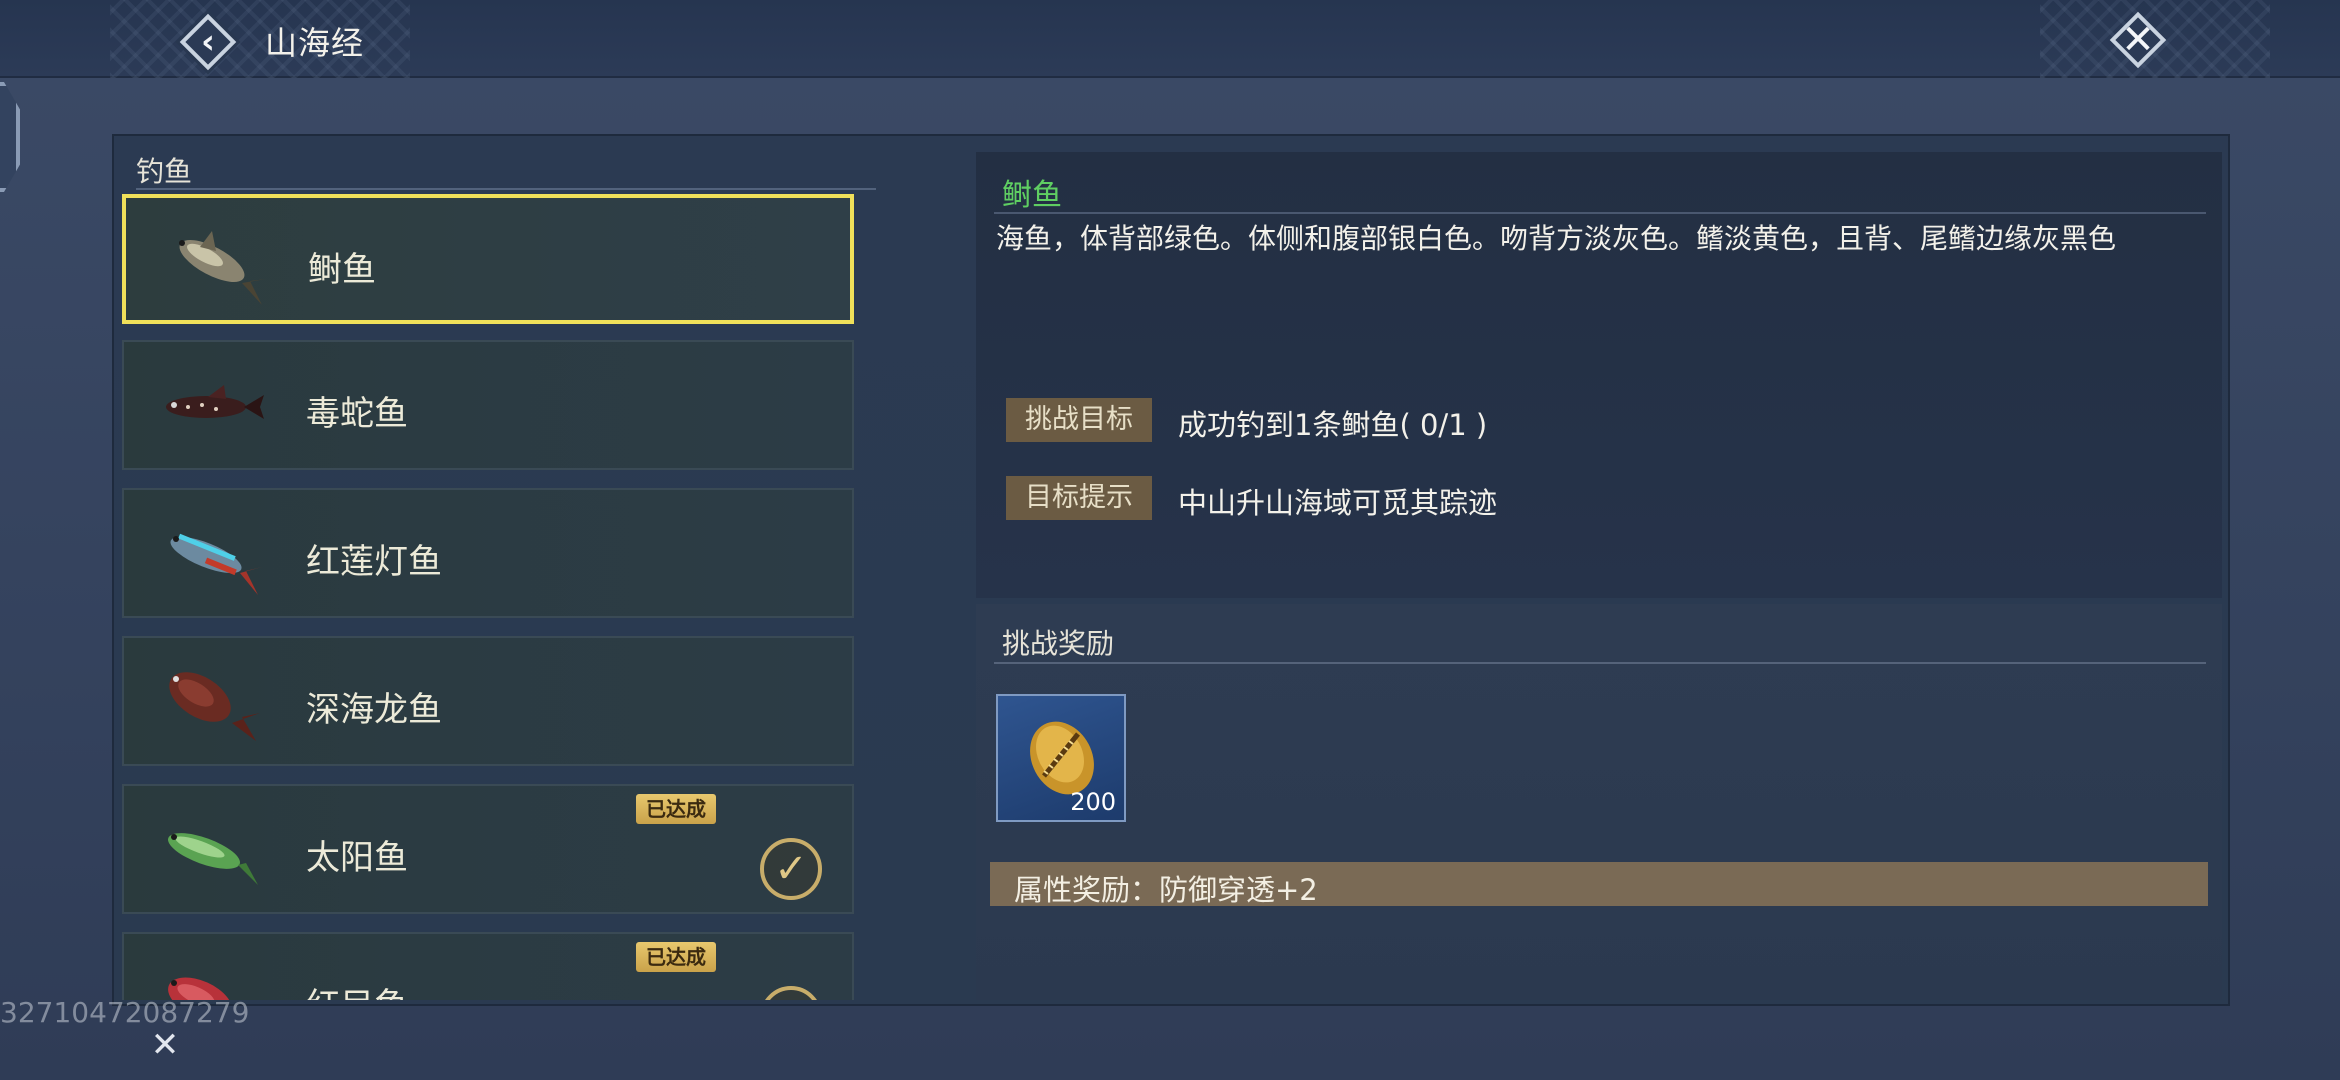 The height and width of the screenshot is (1080, 2340). Describe the element at coordinates (357, 989) in the screenshot. I see `fish-name: 红目鱼` at that location.